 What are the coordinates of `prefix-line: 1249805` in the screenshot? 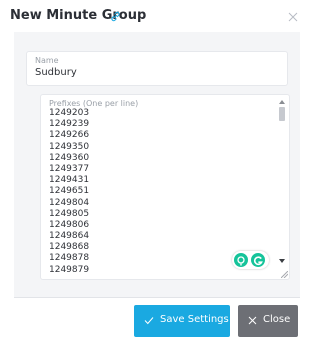 It's located at (69, 213).